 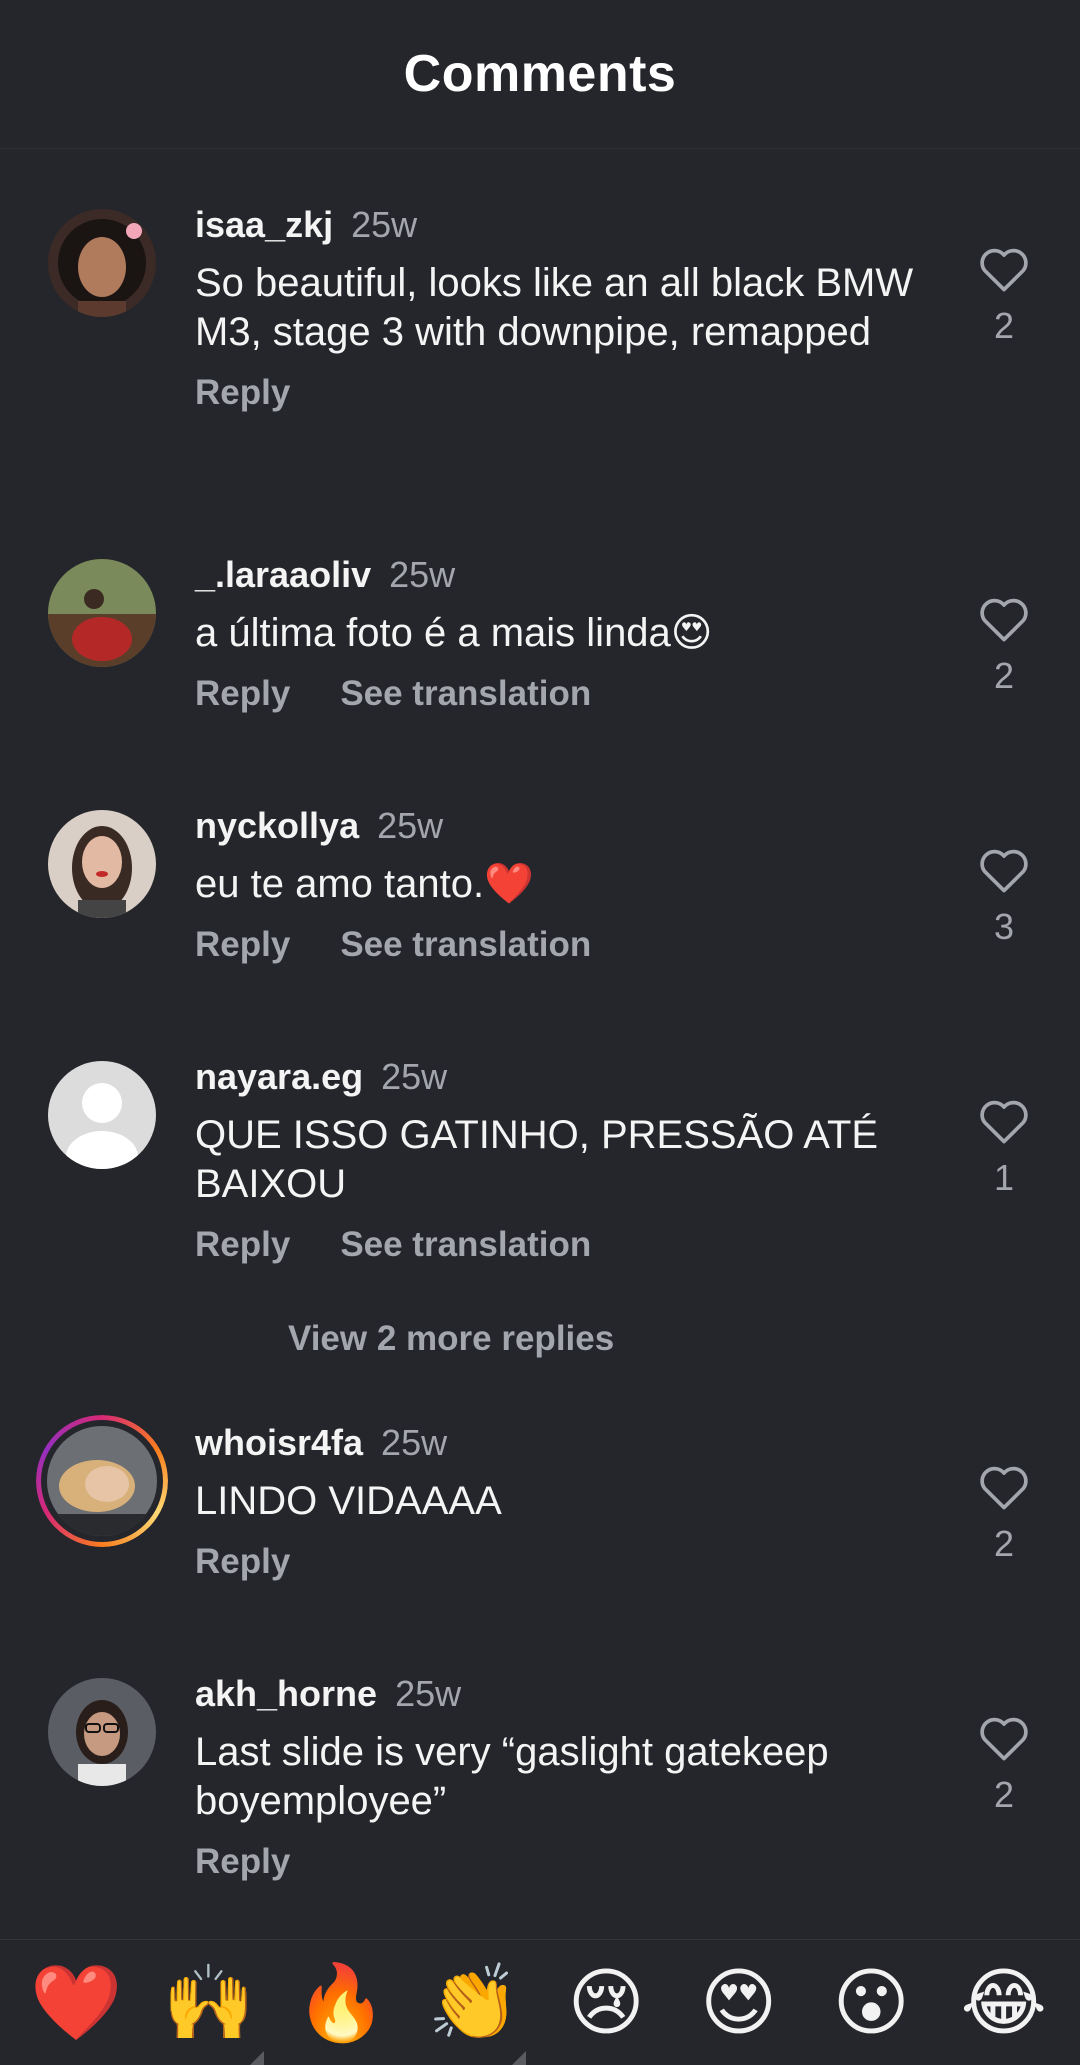 What do you see at coordinates (575, 826) in the screenshot?
I see `comment-meta: nyckollya 25w` at bounding box center [575, 826].